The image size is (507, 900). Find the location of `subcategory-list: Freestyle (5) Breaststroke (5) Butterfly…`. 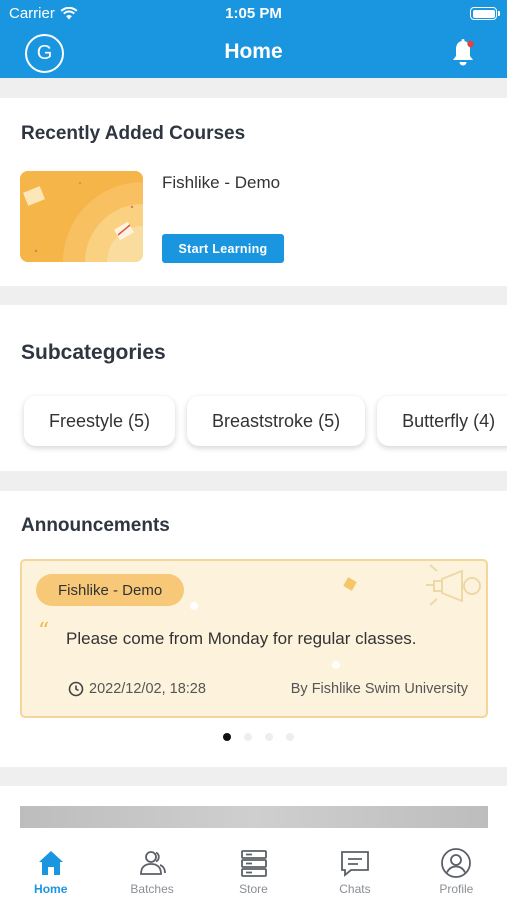

subcategory-list: Freestyle (5) Breaststroke (5) Butterfly… is located at coordinates (265, 421).